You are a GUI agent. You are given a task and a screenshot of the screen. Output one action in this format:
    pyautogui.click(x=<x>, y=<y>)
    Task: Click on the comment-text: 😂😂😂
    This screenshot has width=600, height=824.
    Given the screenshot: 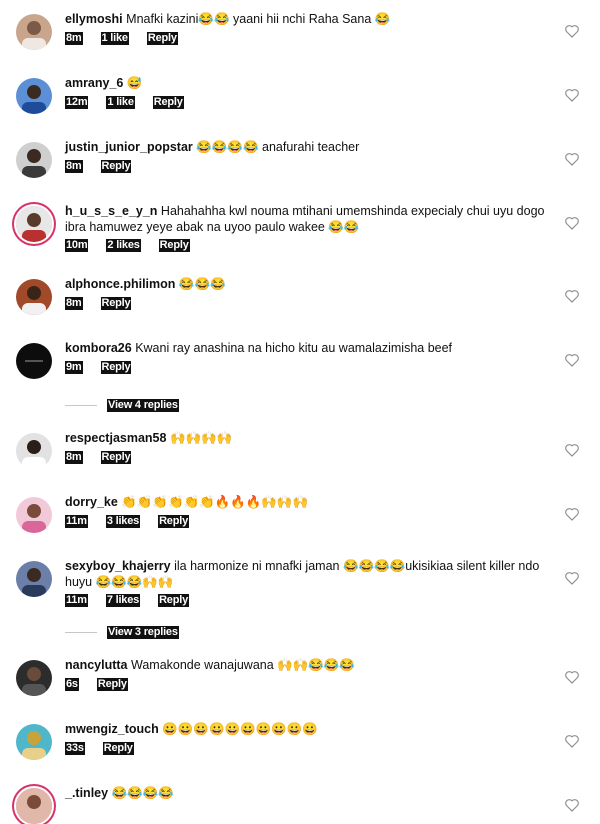 What is the action you would take?
    pyautogui.click(x=202, y=284)
    